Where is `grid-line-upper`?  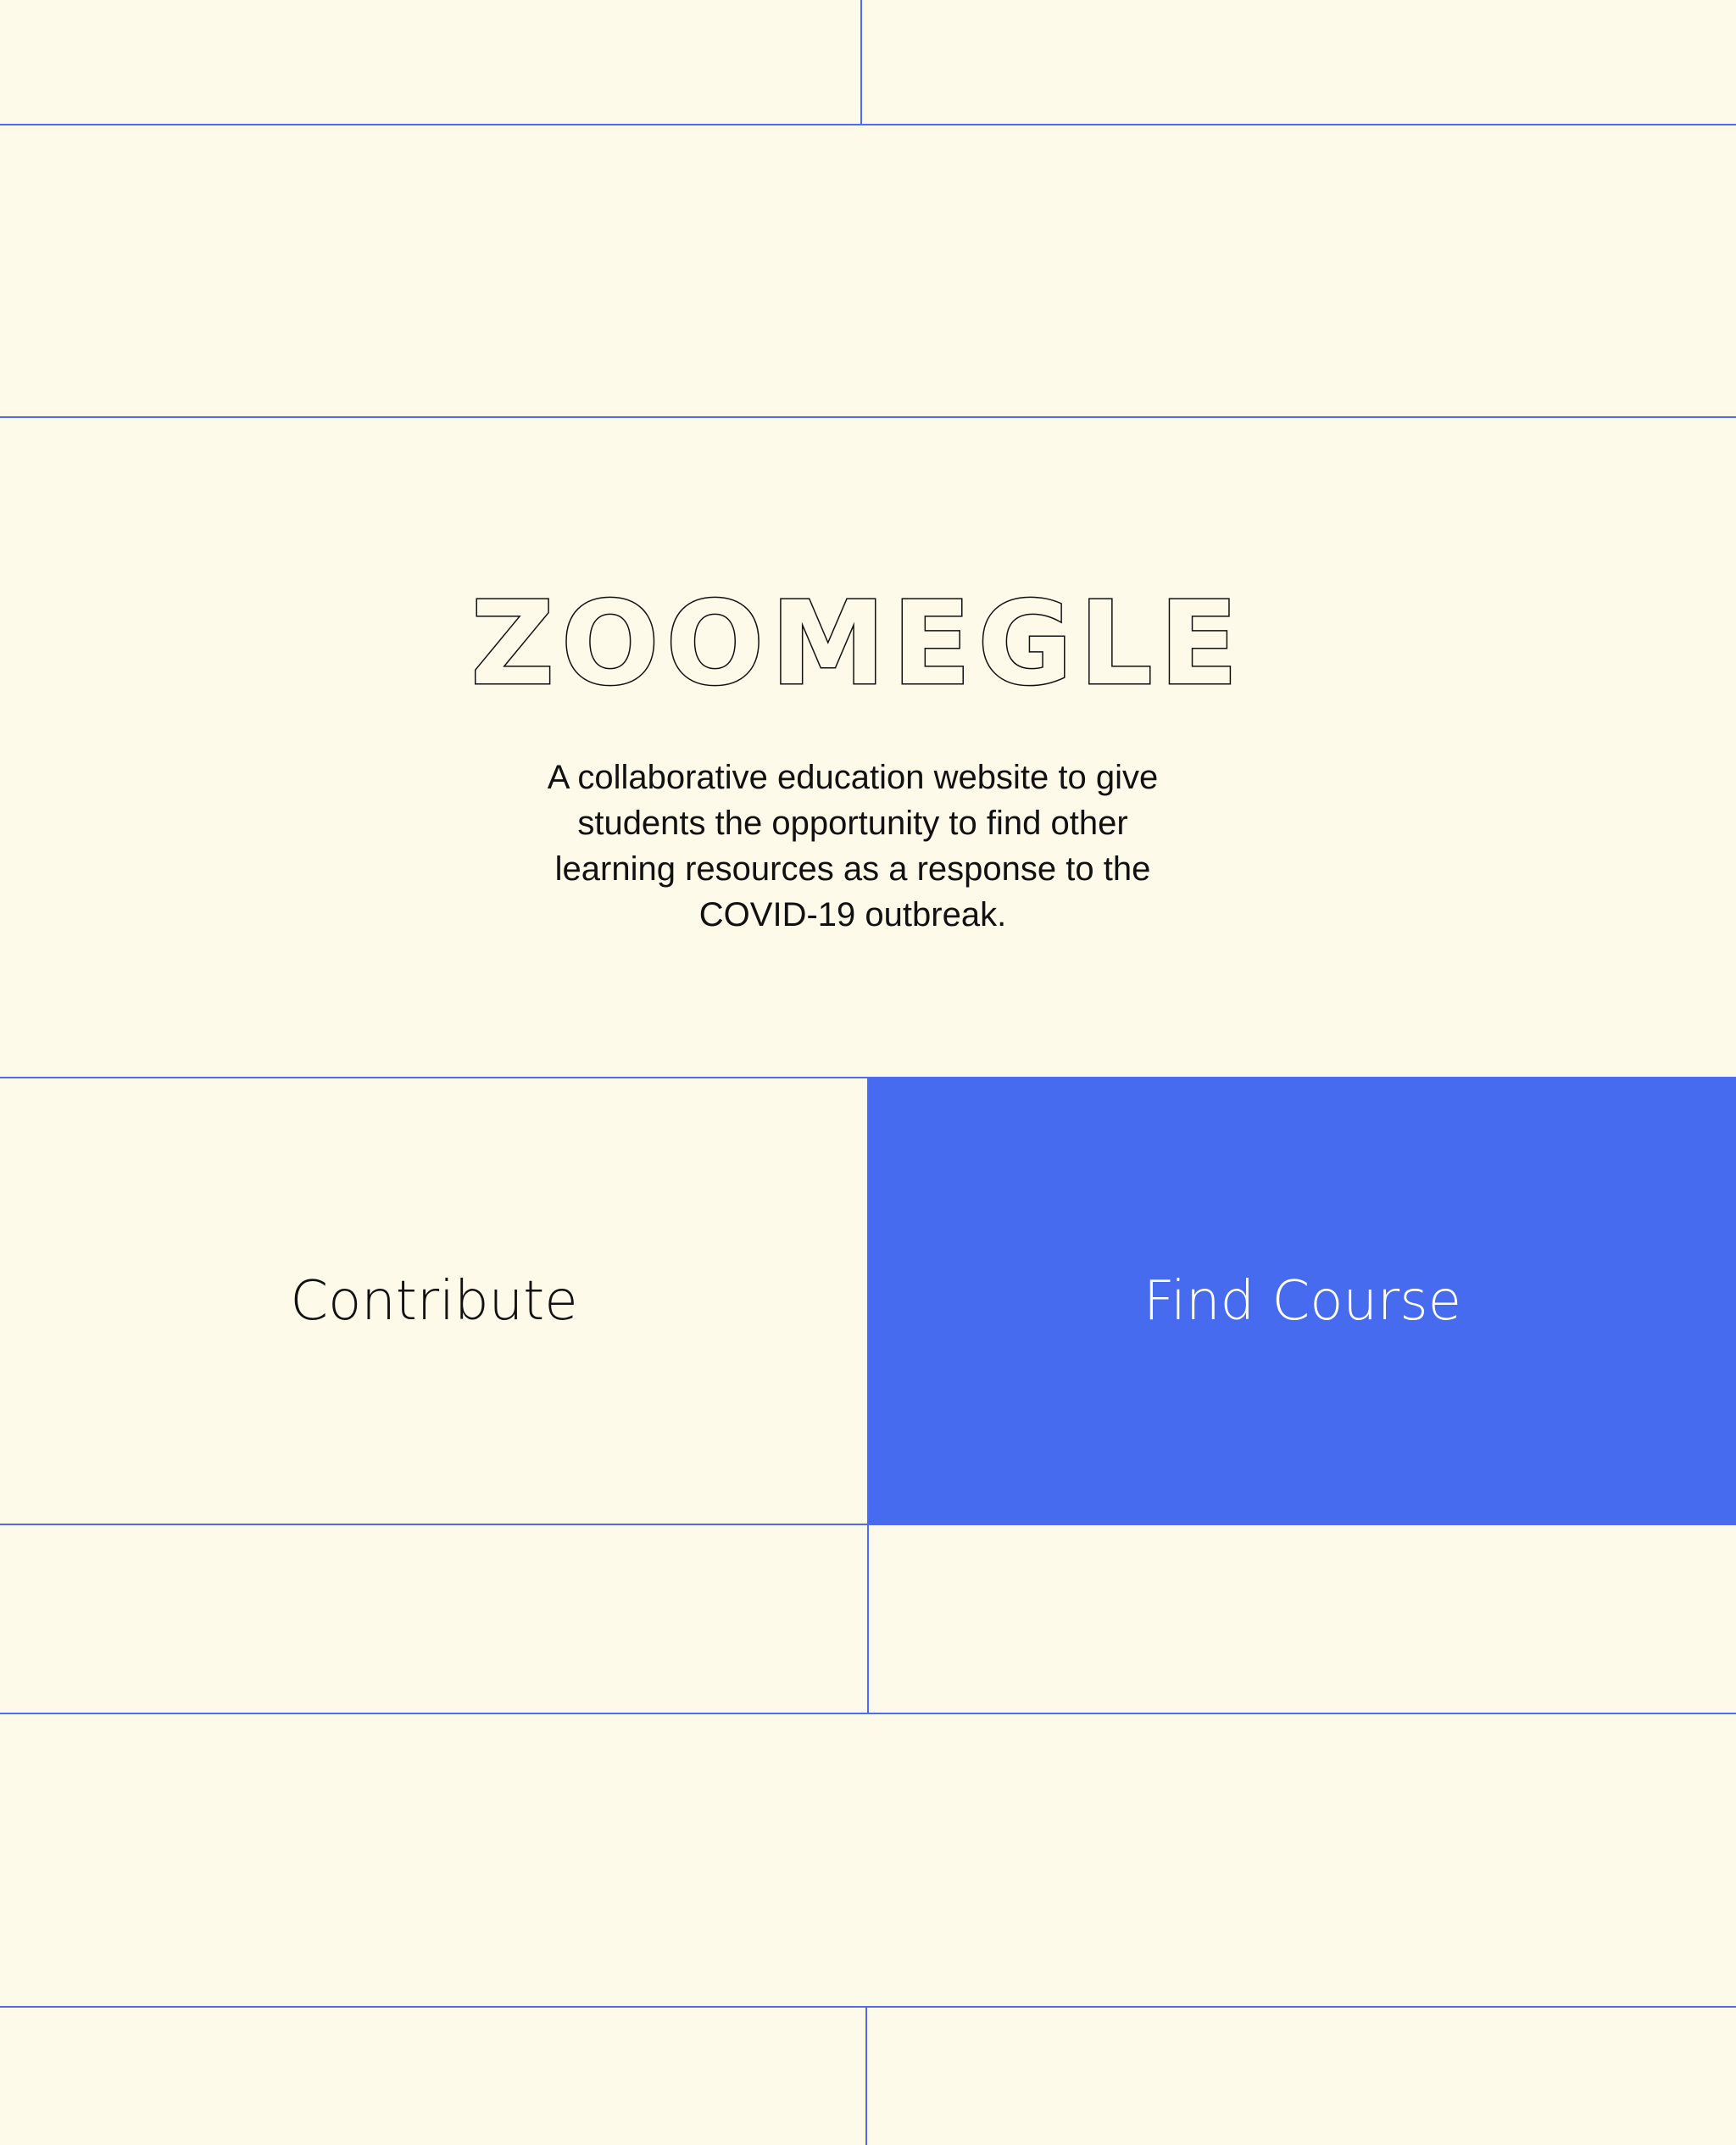 grid-line-upper is located at coordinates (868, 417).